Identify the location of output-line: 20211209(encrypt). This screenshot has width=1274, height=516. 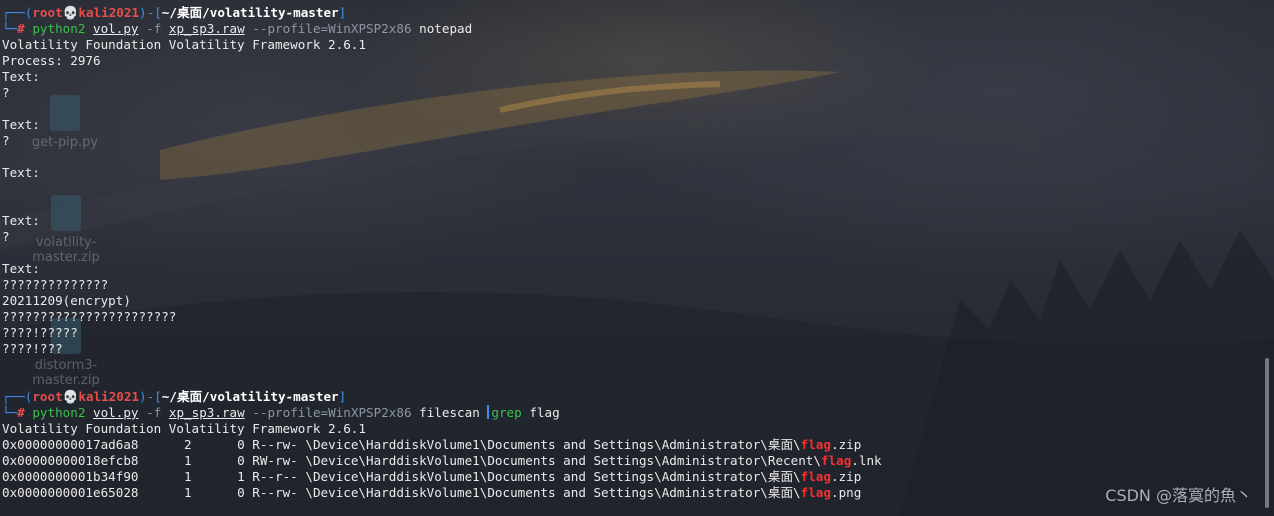
(66, 300).